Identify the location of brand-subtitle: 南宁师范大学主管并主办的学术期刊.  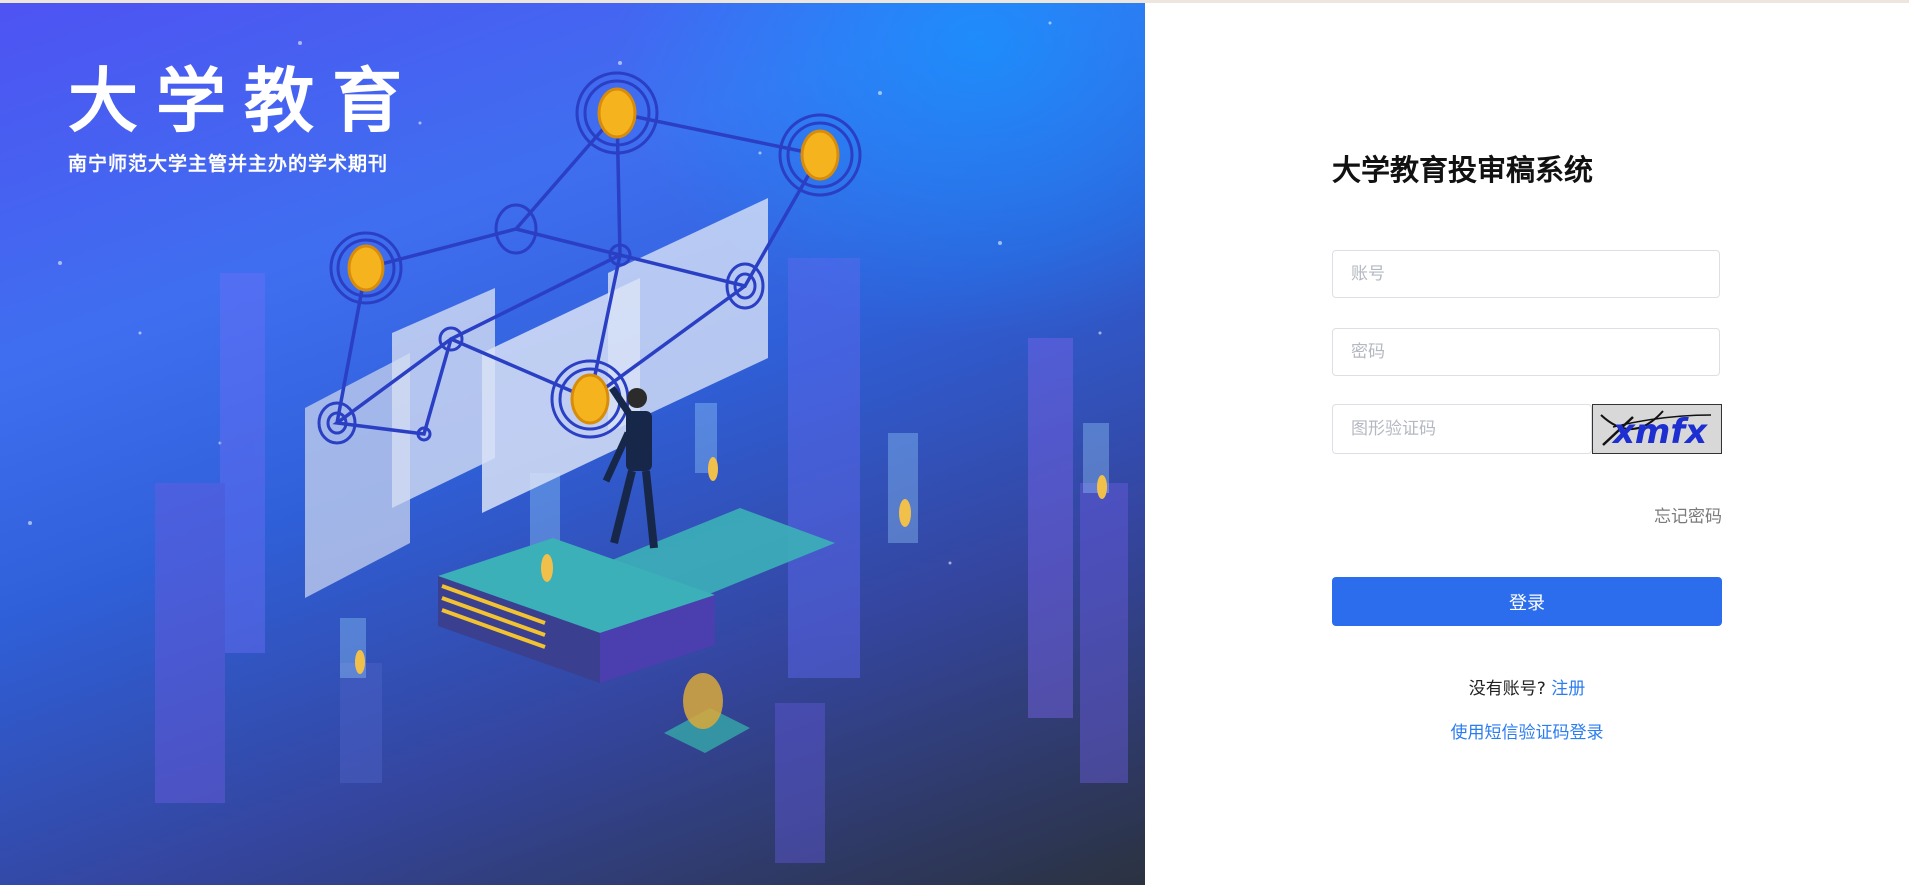
(228, 164).